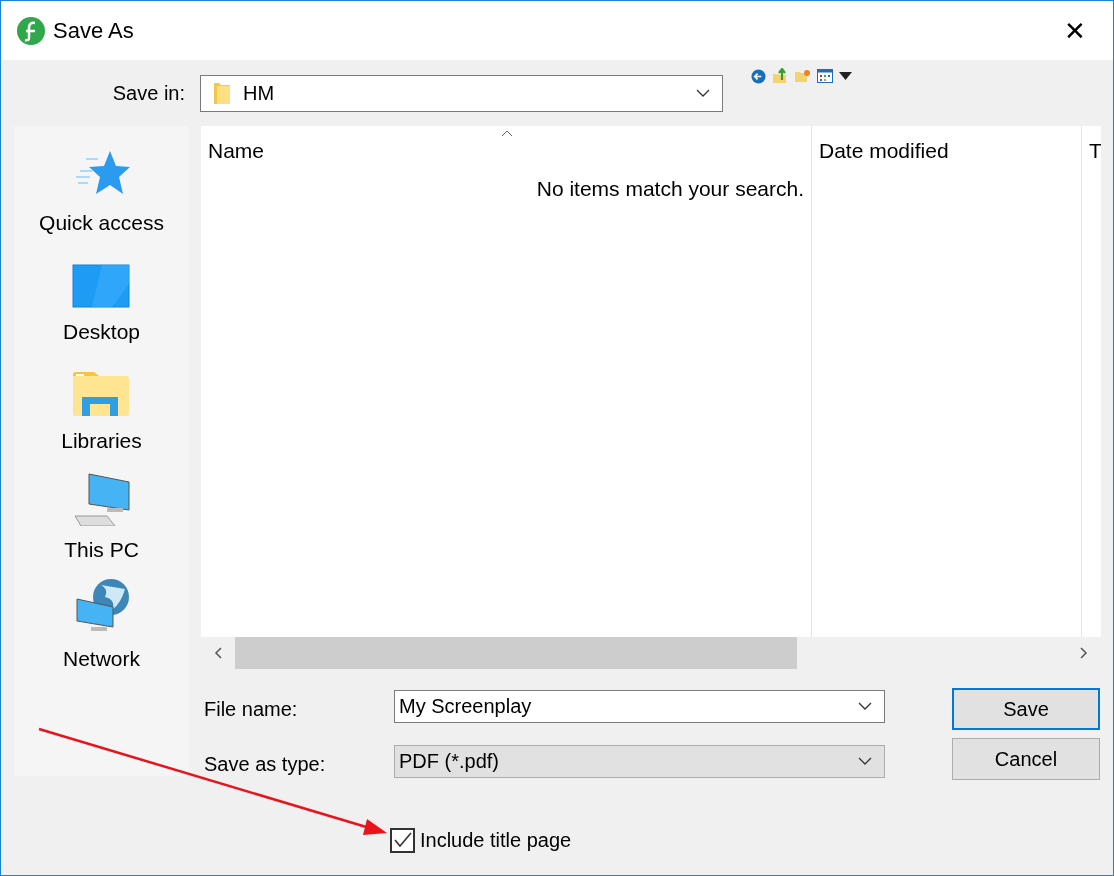  Describe the element at coordinates (1026, 709) in the screenshot. I see `save-button: Save` at that location.